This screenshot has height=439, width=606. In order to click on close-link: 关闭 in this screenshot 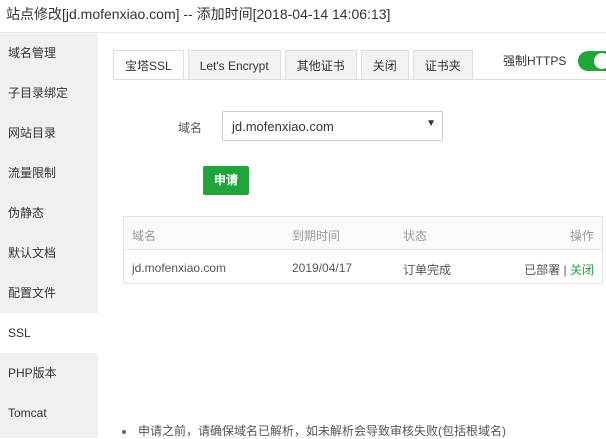, I will do `click(582, 270)`.